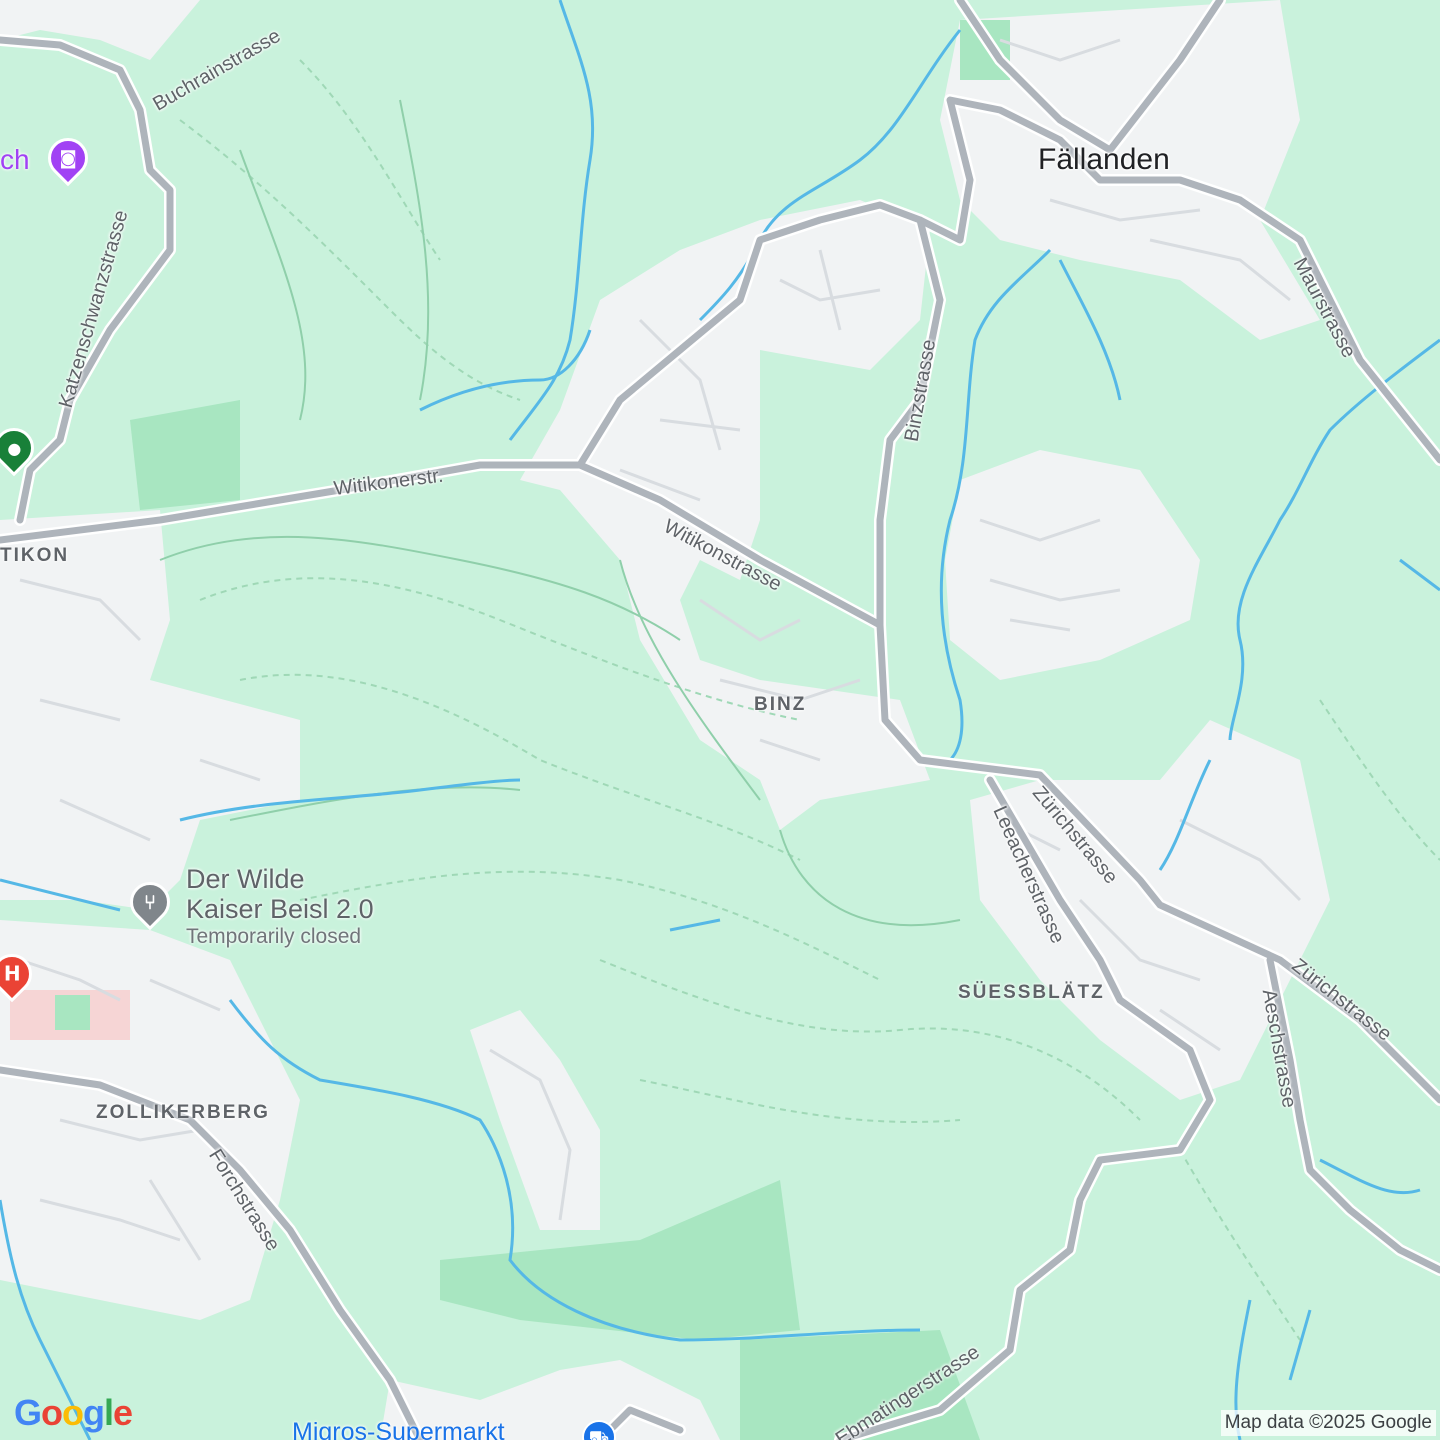 The height and width of the screenshot is (1440, 1440). I want to click on town-label-fallanden: Fällanden, so click(1104, 160).